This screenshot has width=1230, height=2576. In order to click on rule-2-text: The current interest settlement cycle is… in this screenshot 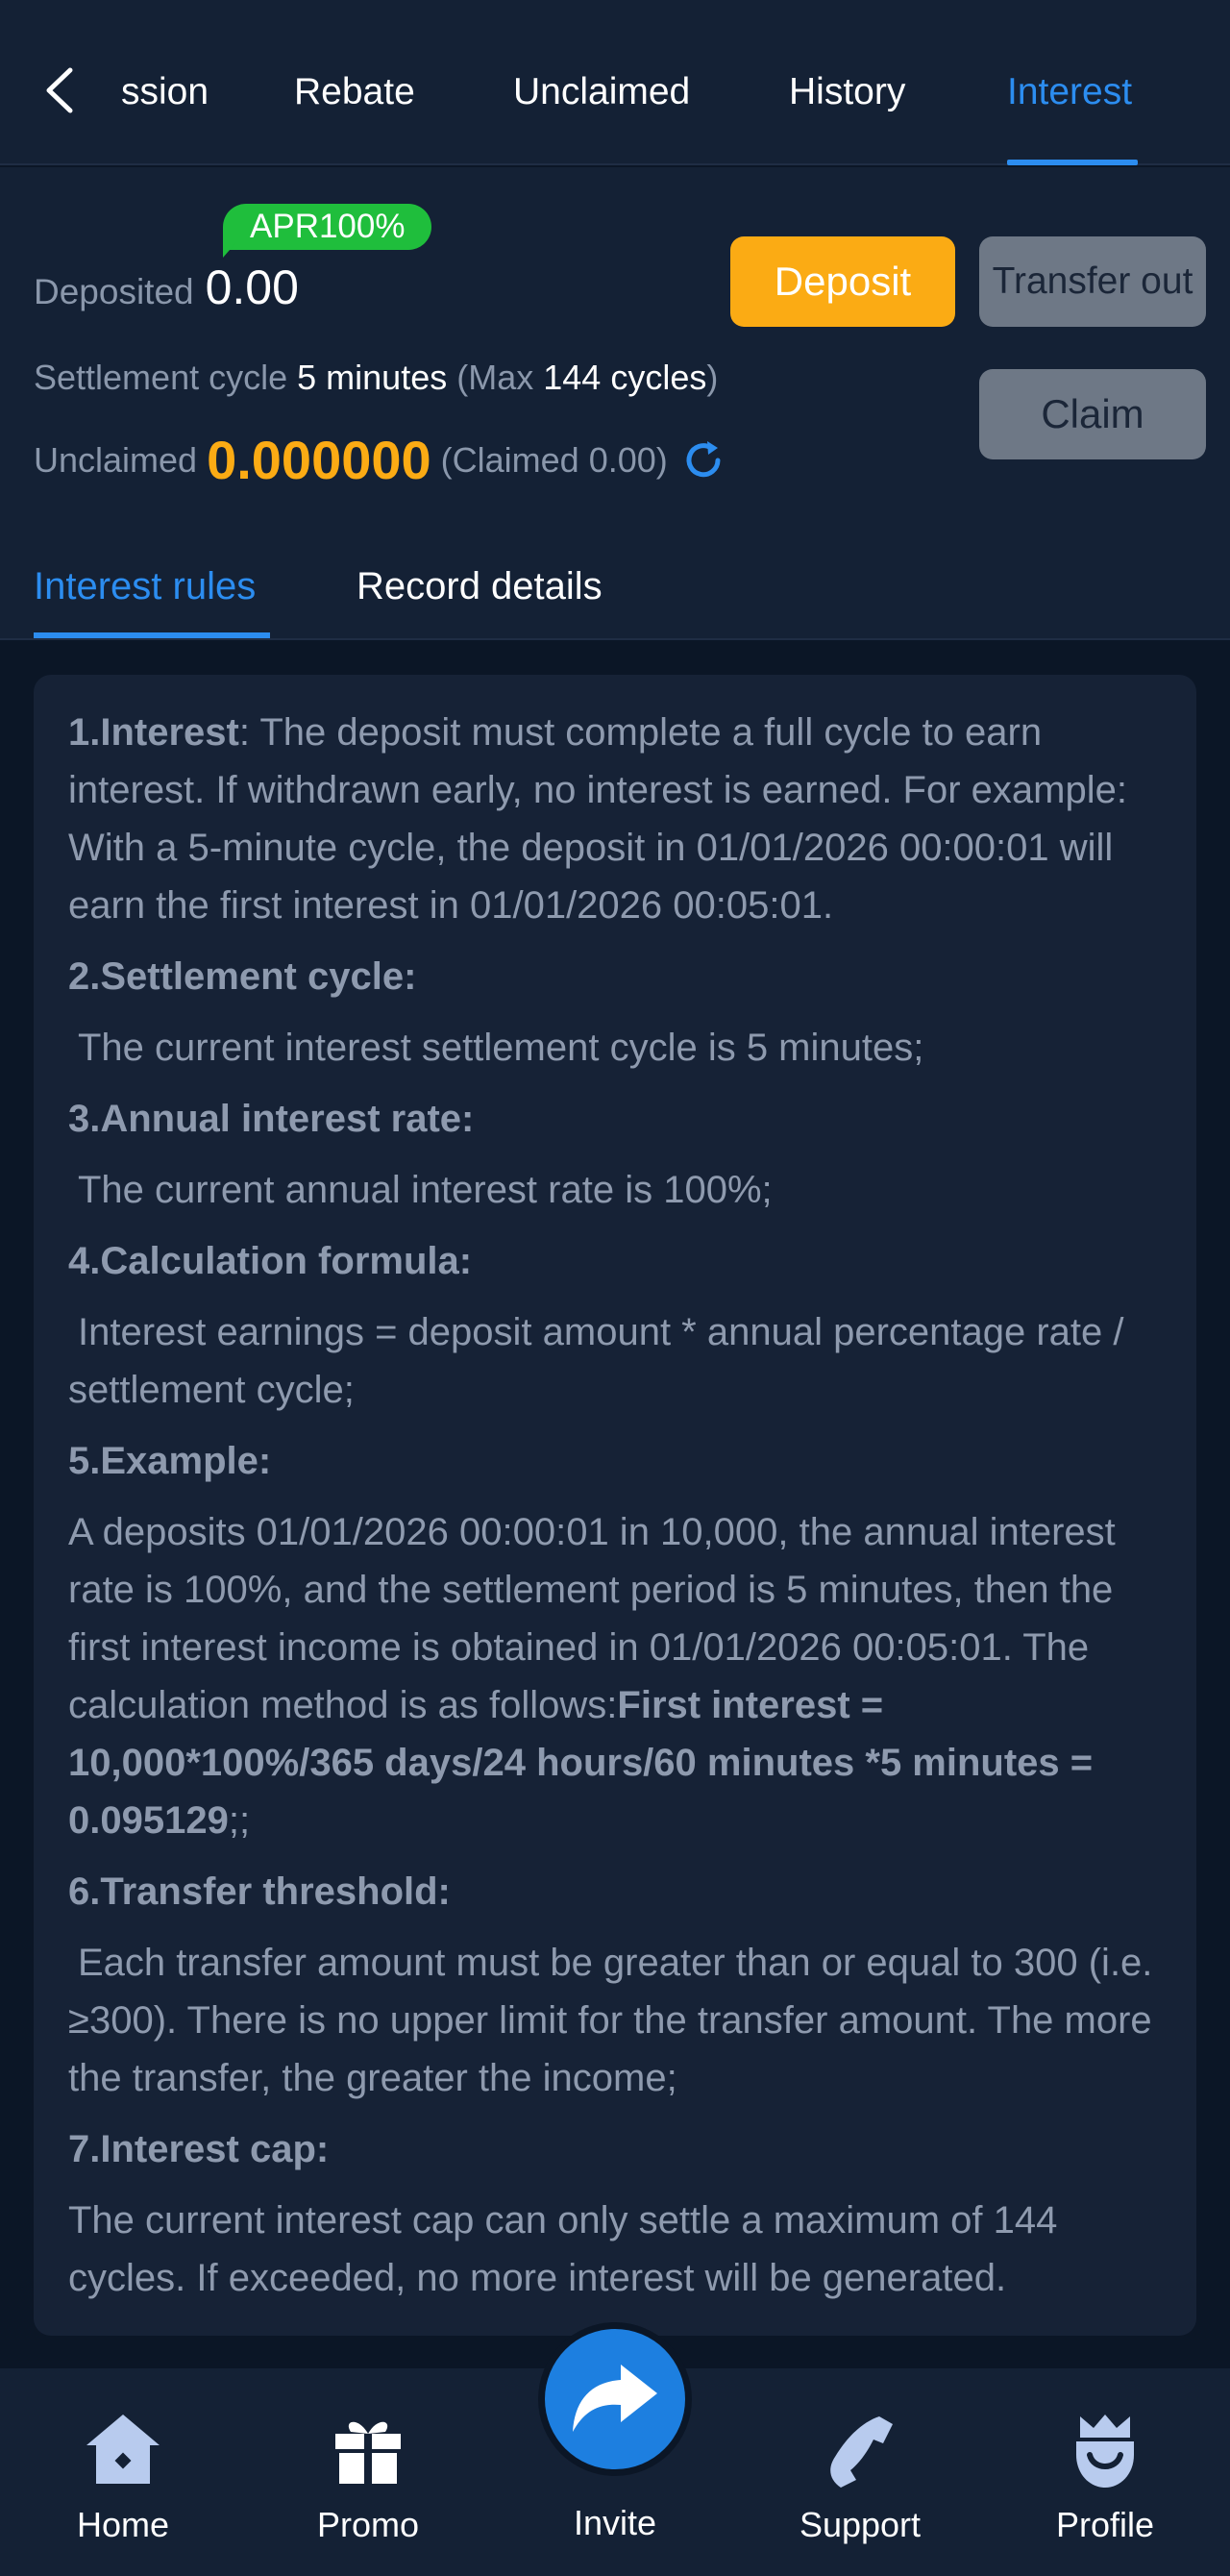, I will do `click(501, 1048)`.